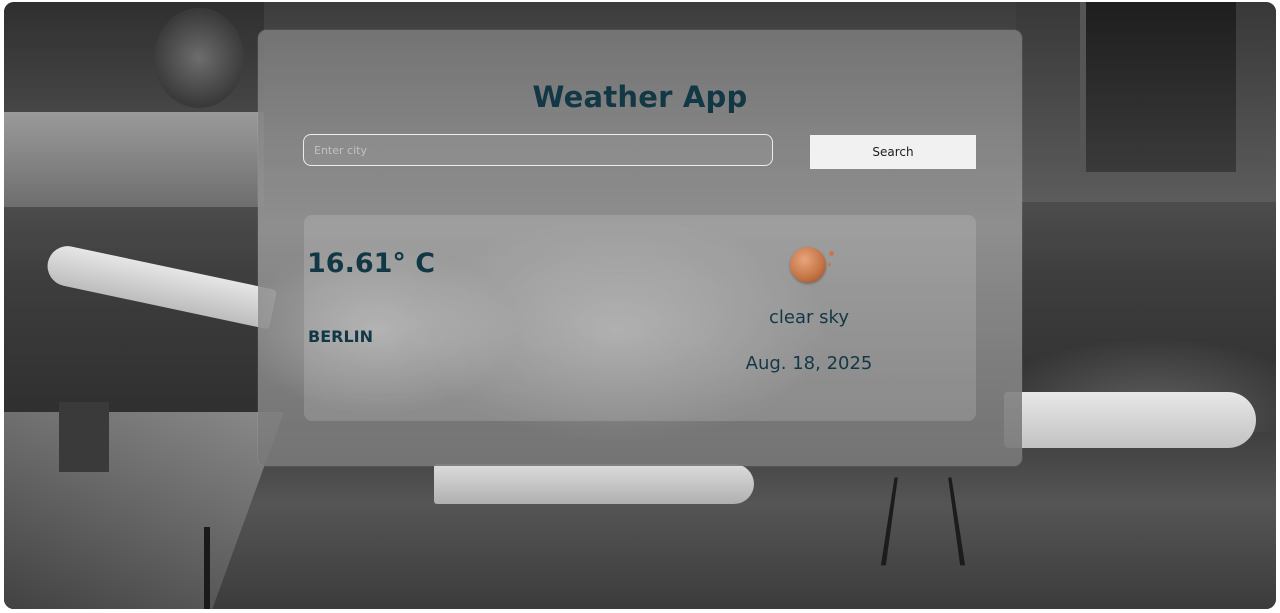 This screenshot has width=1280, height=613. Describe the element at coordinates (207, 568) in the screenshot. I see `background-lamp` at that location.